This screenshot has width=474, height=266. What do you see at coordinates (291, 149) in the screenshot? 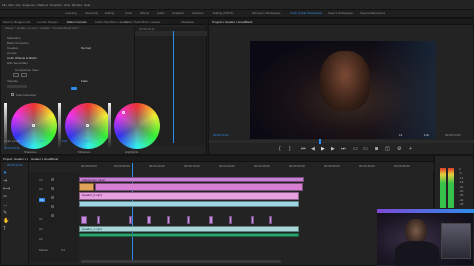
I see `mark-out-icon: }` at bounding box center [291, 149].